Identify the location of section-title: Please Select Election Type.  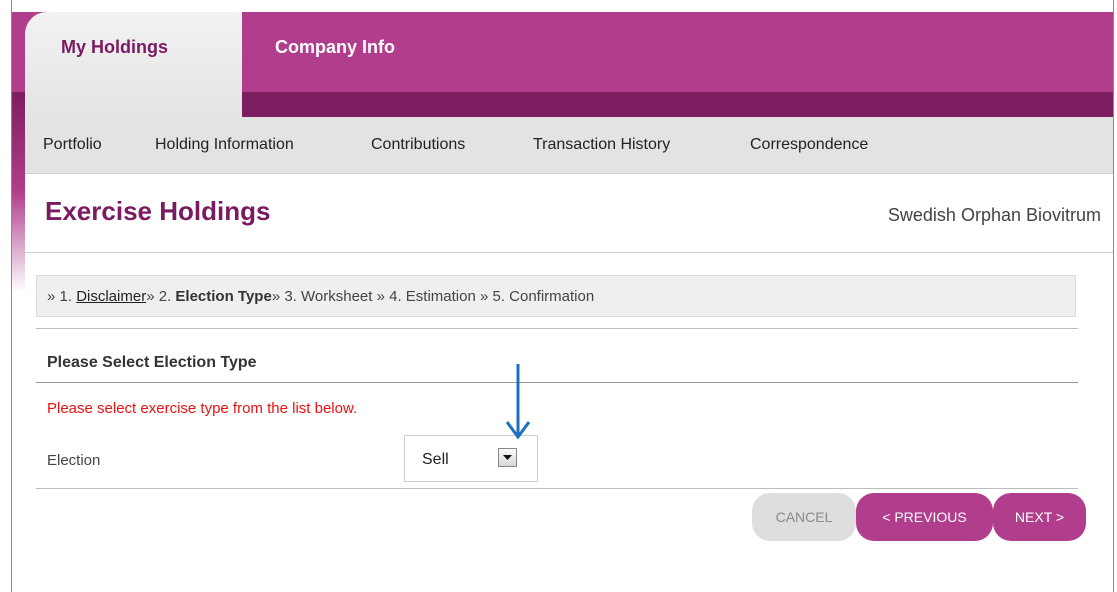
(152, 362).